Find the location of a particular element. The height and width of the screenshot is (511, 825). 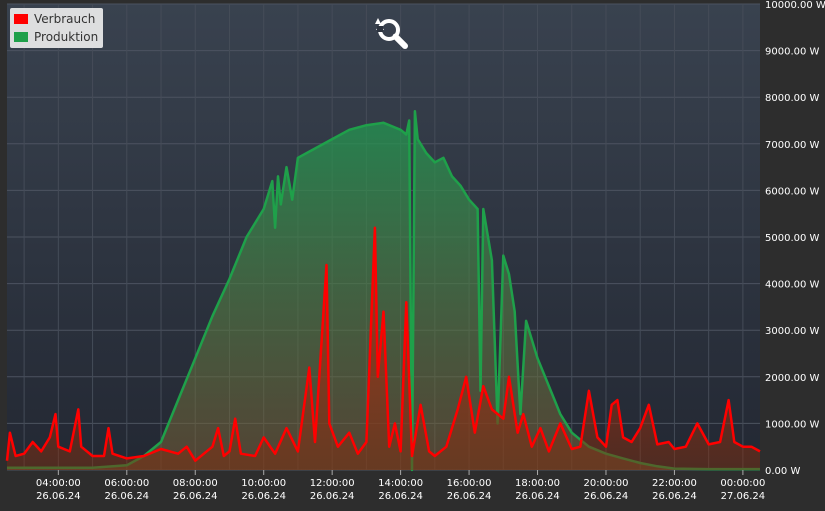

x-tick-time: 08:00:00 is located at coordinates (195, 483).